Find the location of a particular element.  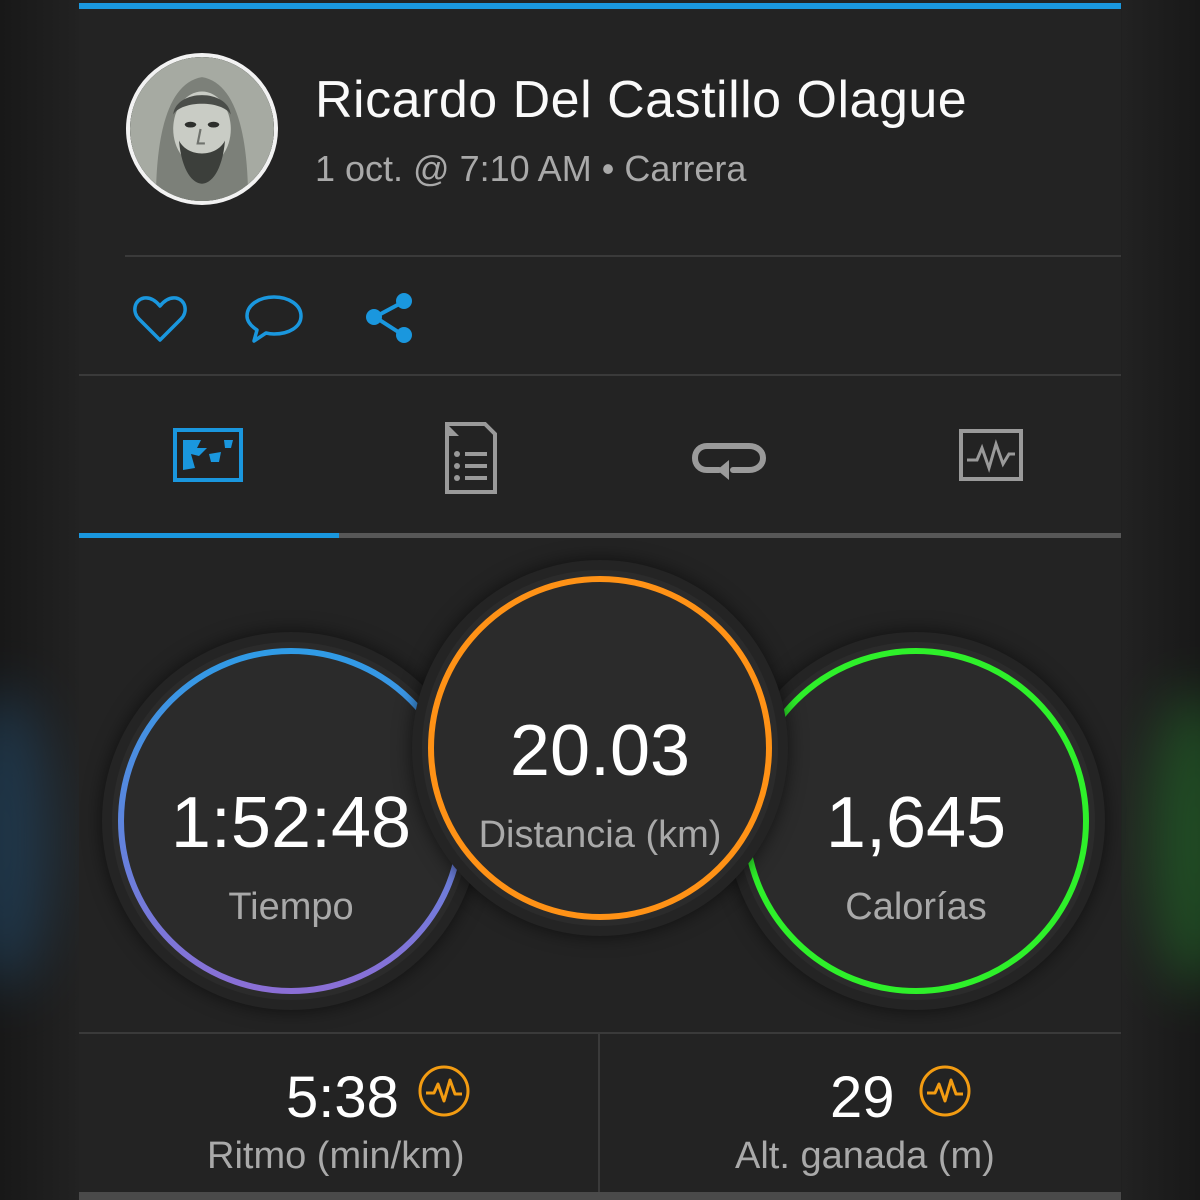

calories-value: 1,645 is located at coordinates (916, 823).